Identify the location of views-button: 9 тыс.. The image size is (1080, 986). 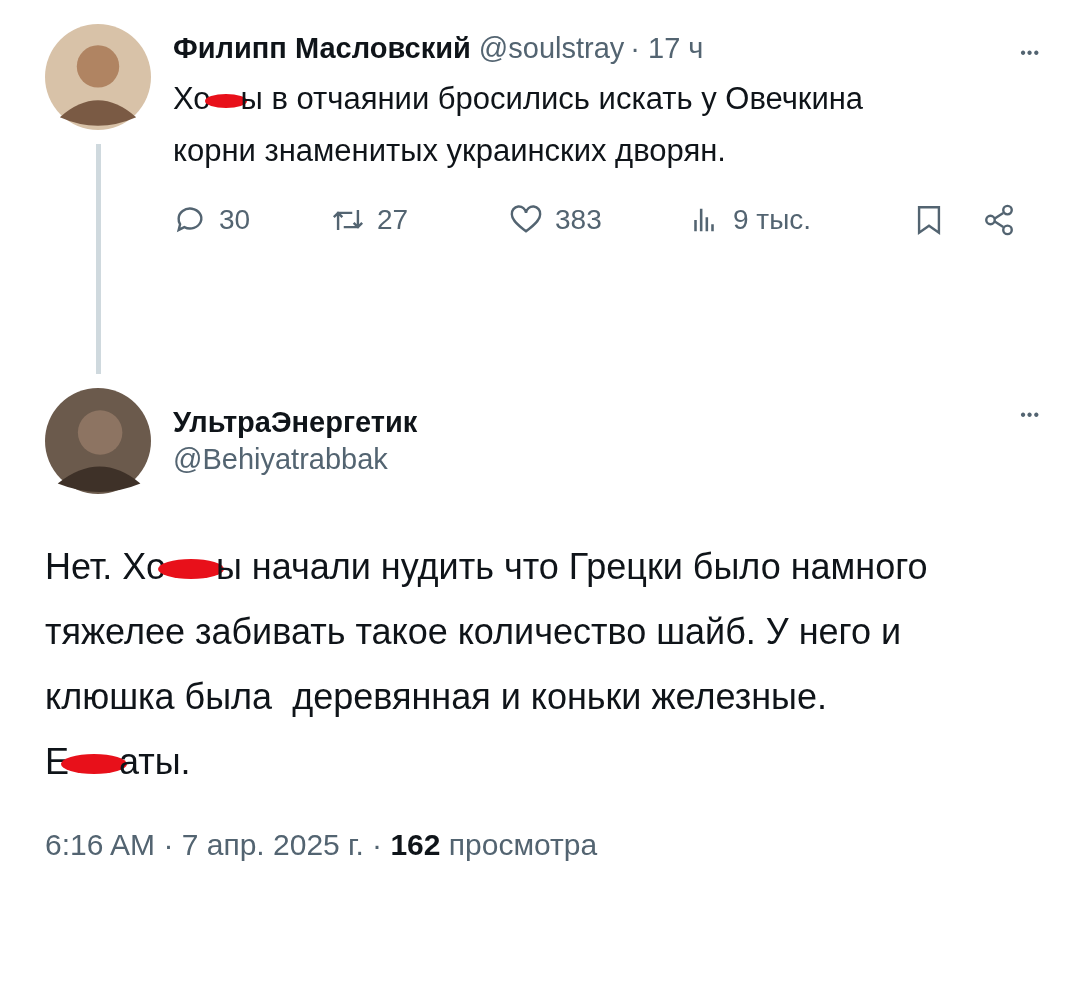
(799, 220).